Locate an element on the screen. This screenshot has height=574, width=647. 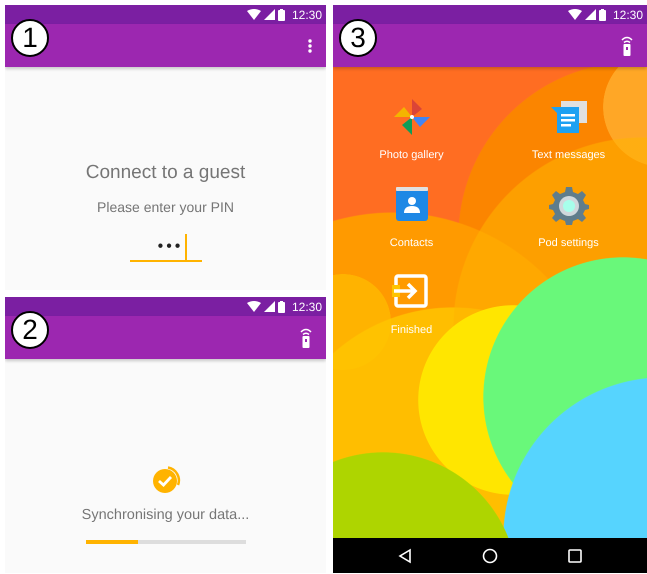
home-icon is located at coordinates (490, 556).